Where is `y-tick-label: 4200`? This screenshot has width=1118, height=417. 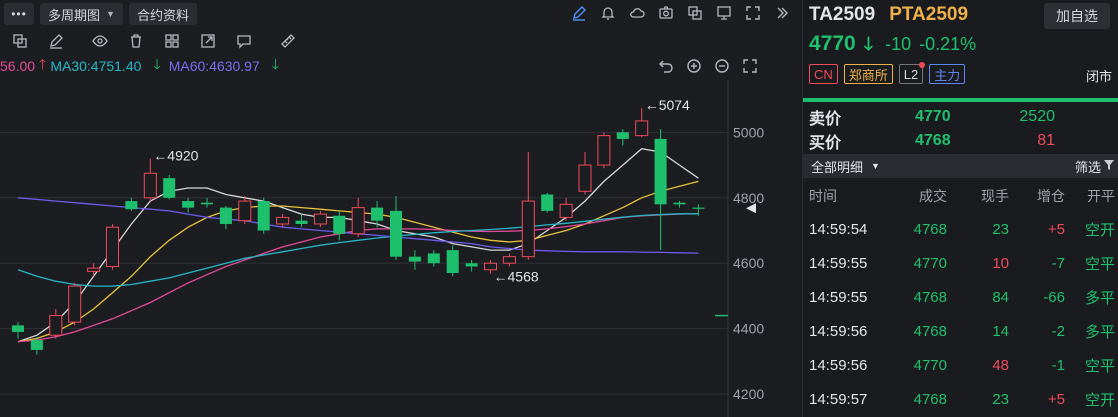
y-tick-label: 4200 is located at coordinates (748, 394).